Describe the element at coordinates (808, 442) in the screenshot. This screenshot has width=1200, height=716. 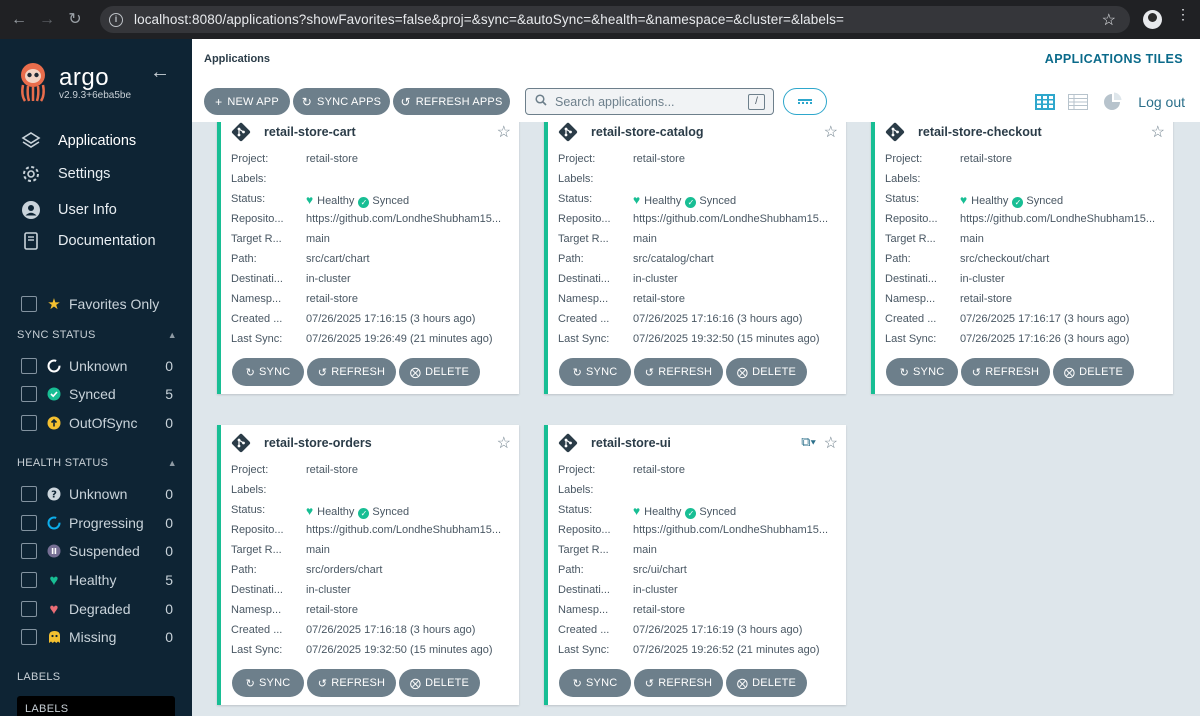
I see `external-link-icon: ⧉▾` at that location.